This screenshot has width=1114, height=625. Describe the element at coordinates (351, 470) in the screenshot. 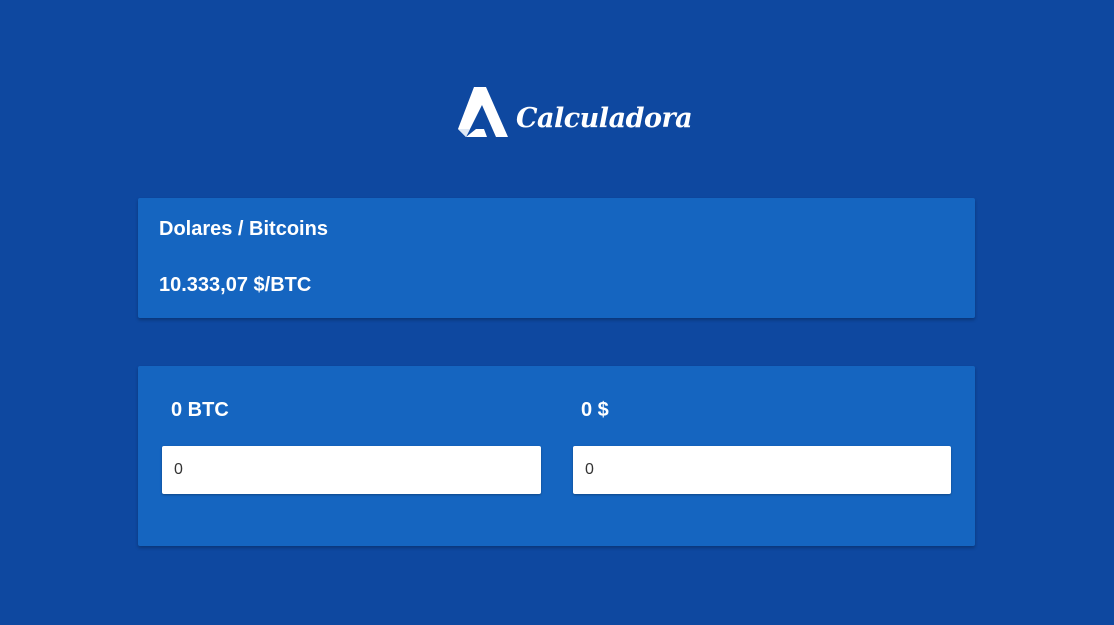

I see `btc-input` at that location.